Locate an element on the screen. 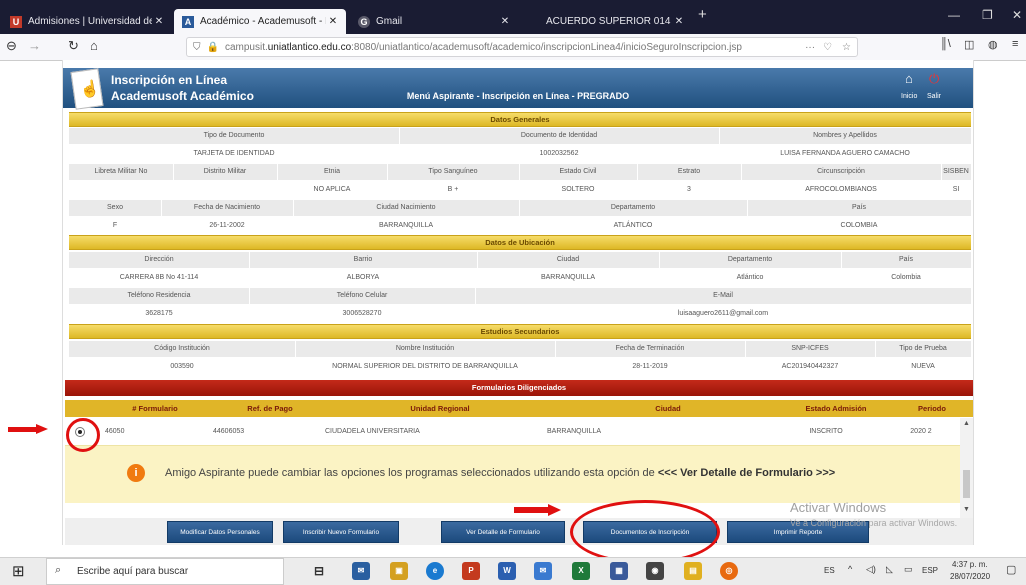  column-header: # Formulario is located at coordinates (155, 408).